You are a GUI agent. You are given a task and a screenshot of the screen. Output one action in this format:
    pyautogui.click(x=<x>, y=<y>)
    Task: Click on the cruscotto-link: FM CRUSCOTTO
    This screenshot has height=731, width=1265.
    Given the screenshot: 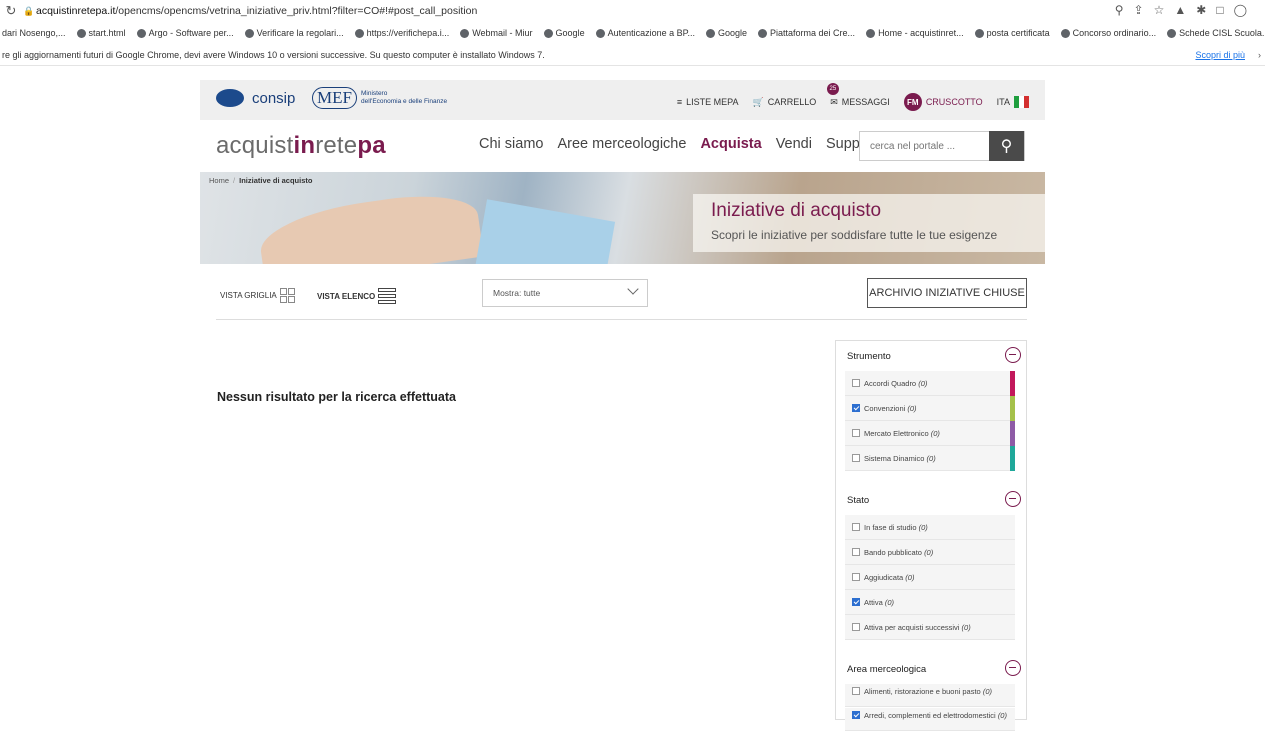 What is the action you would take?
    pyautogui.click(x=943, y=102)
    